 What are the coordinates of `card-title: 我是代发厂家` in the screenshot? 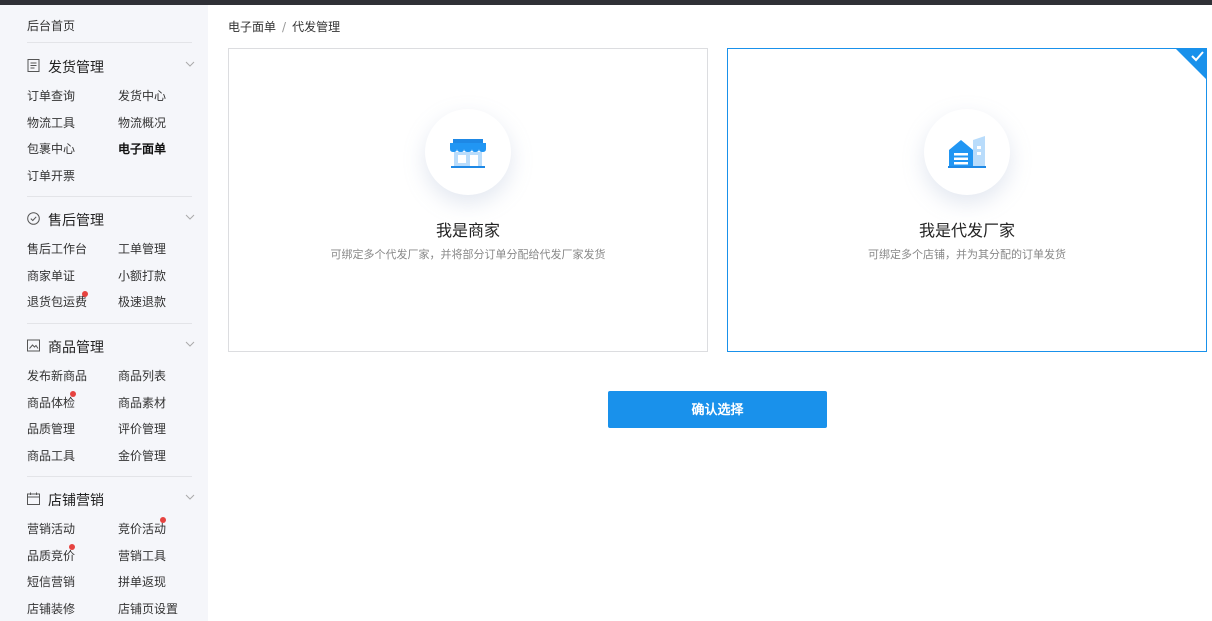 It's located at (966, 230).